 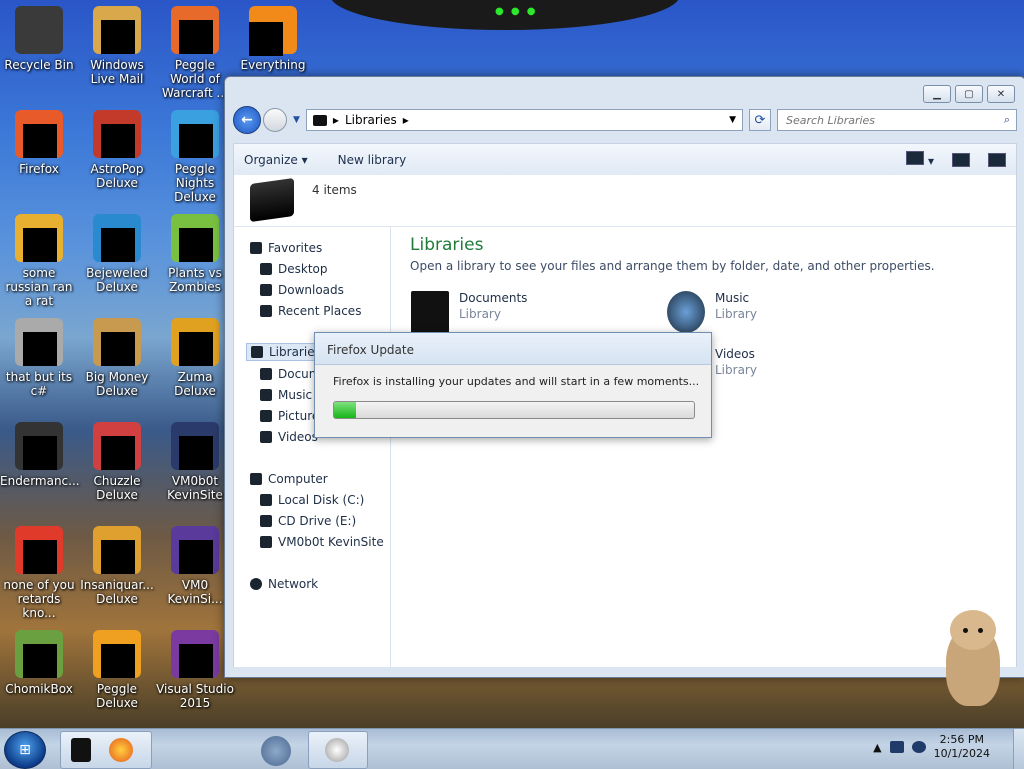 What do you see at coordinates (286, 395) in the screenshot?
I see `nav-music: Music` at bounding box center [286, 395].